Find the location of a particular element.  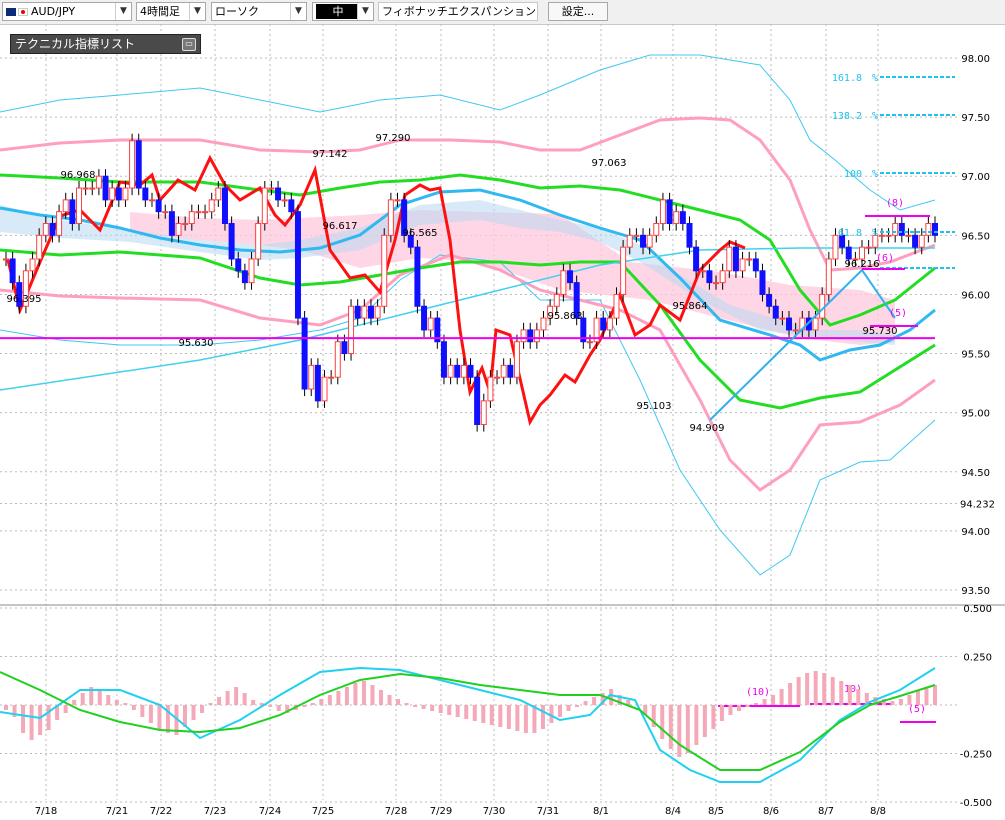

x-tick-label: 8/7 is located at coordinates (826, 811).